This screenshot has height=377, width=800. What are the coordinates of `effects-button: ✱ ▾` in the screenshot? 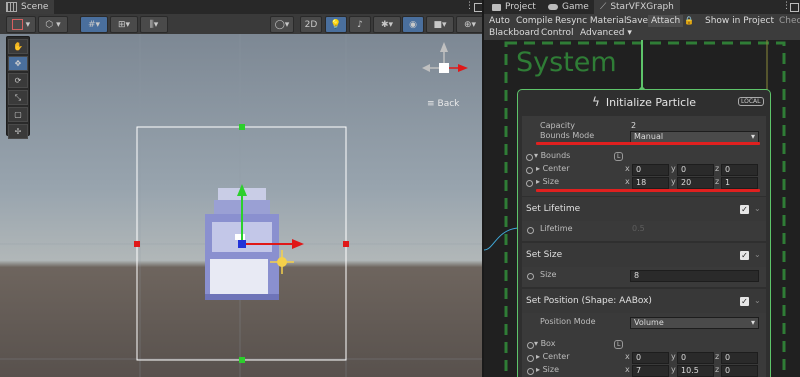 It's located at (387, 24).